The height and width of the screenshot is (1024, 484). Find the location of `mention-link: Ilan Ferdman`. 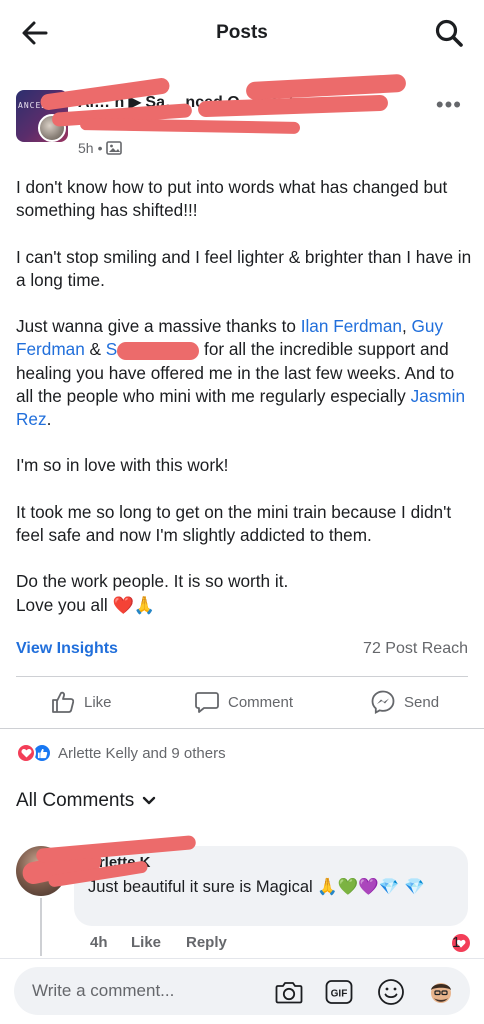

mention-link: Ilan Ferdman is located at coordinates (351, 326).